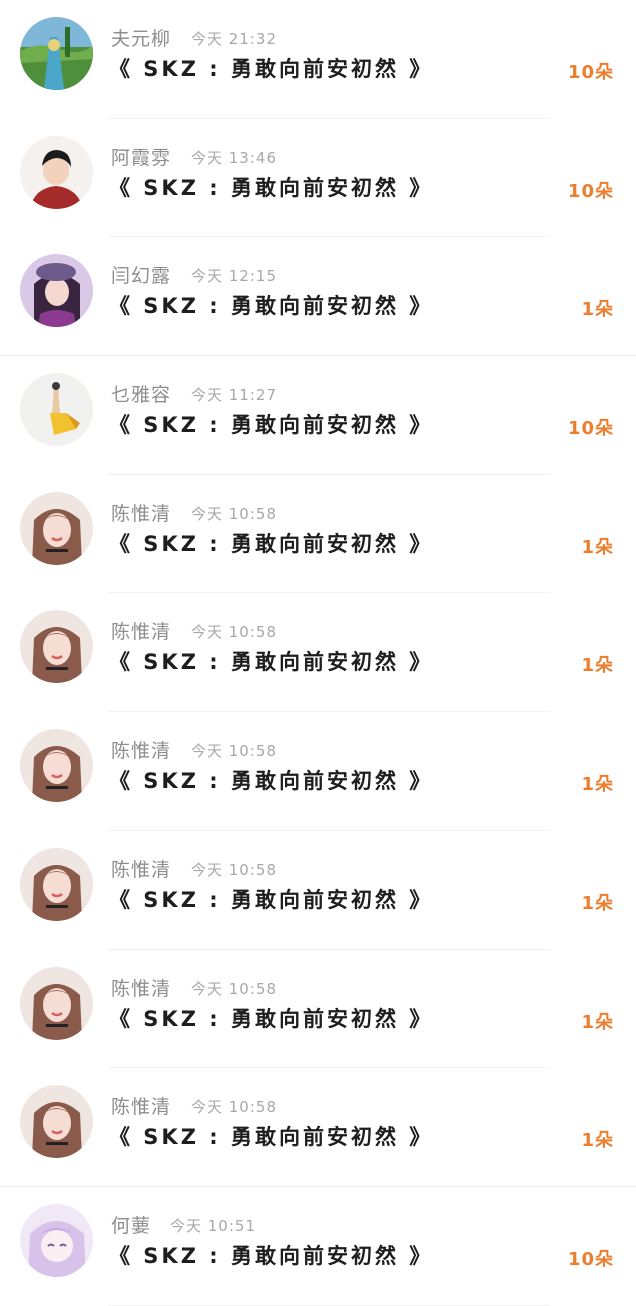  I want to click on gift-row: 何葽 今天 10:51 《 SKZ : 勇敢向前安初然 》 10朵, so click(318, 1246).